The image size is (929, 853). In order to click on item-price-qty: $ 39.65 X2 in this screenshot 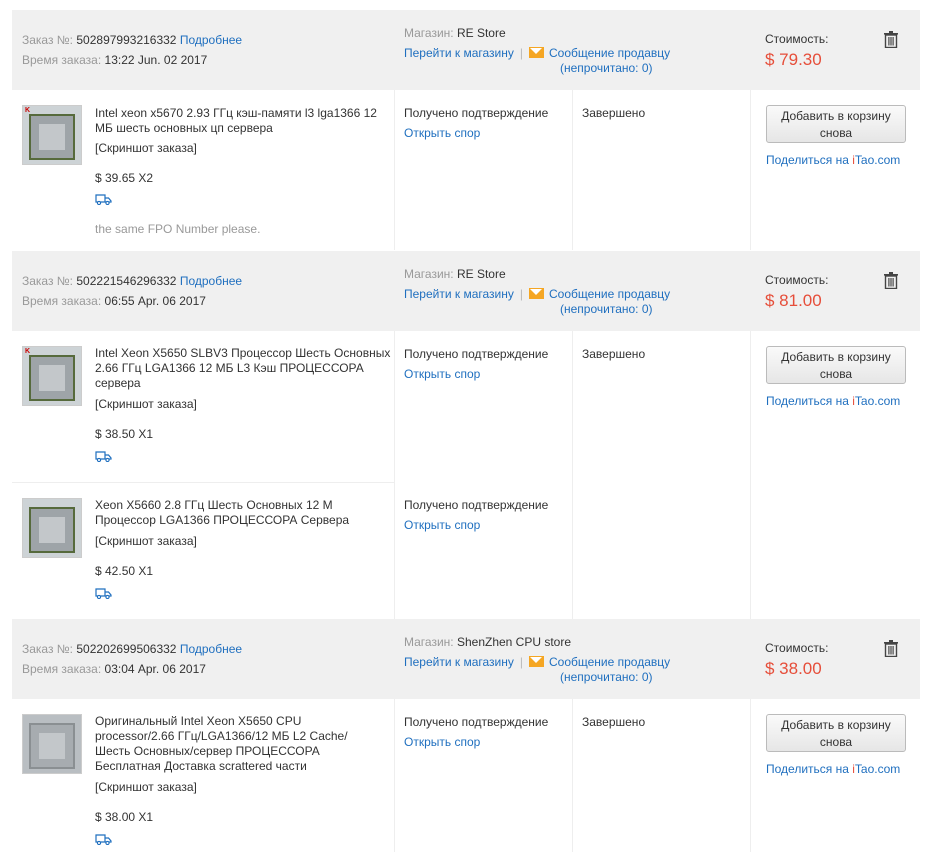, I will do `click(124, 178)`.